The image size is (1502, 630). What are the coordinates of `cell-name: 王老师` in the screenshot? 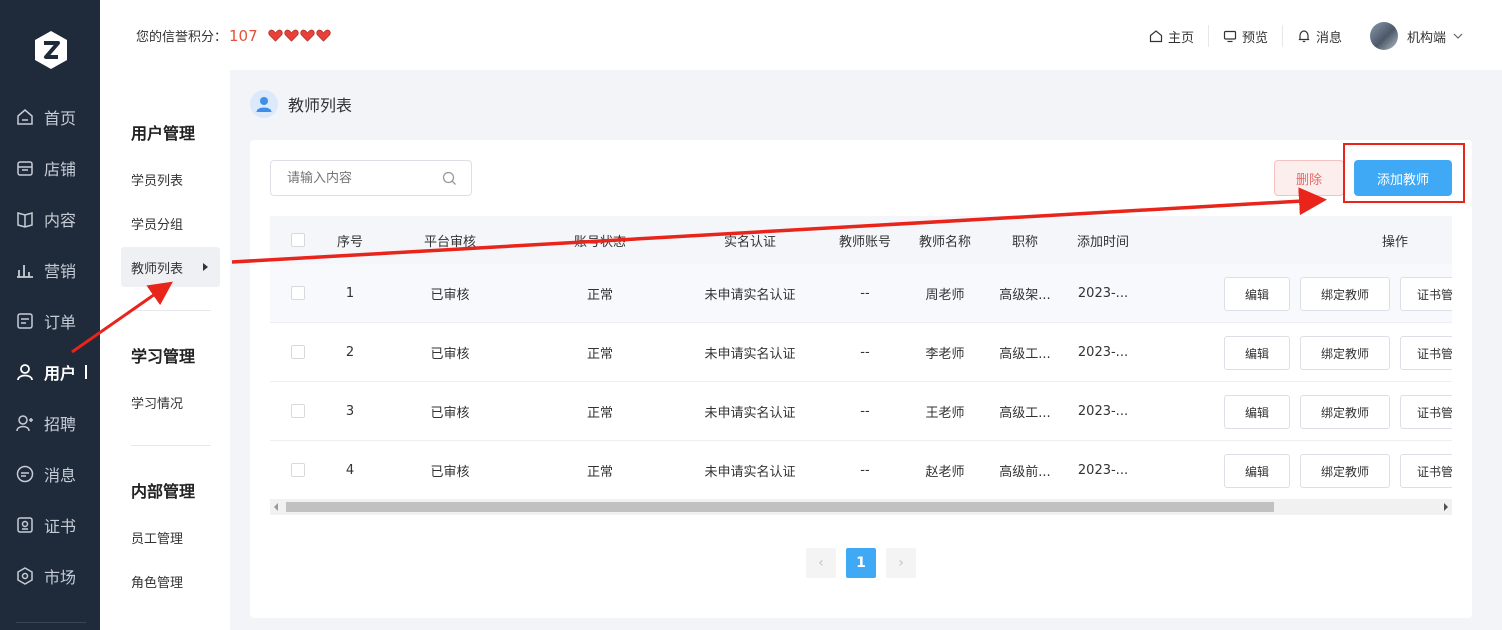 It's located at (945, 413).